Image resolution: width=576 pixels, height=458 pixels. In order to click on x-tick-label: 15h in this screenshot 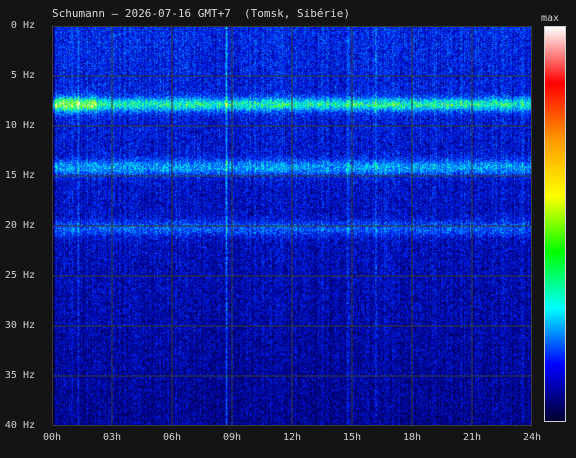, I will do `click(352, 437)`.